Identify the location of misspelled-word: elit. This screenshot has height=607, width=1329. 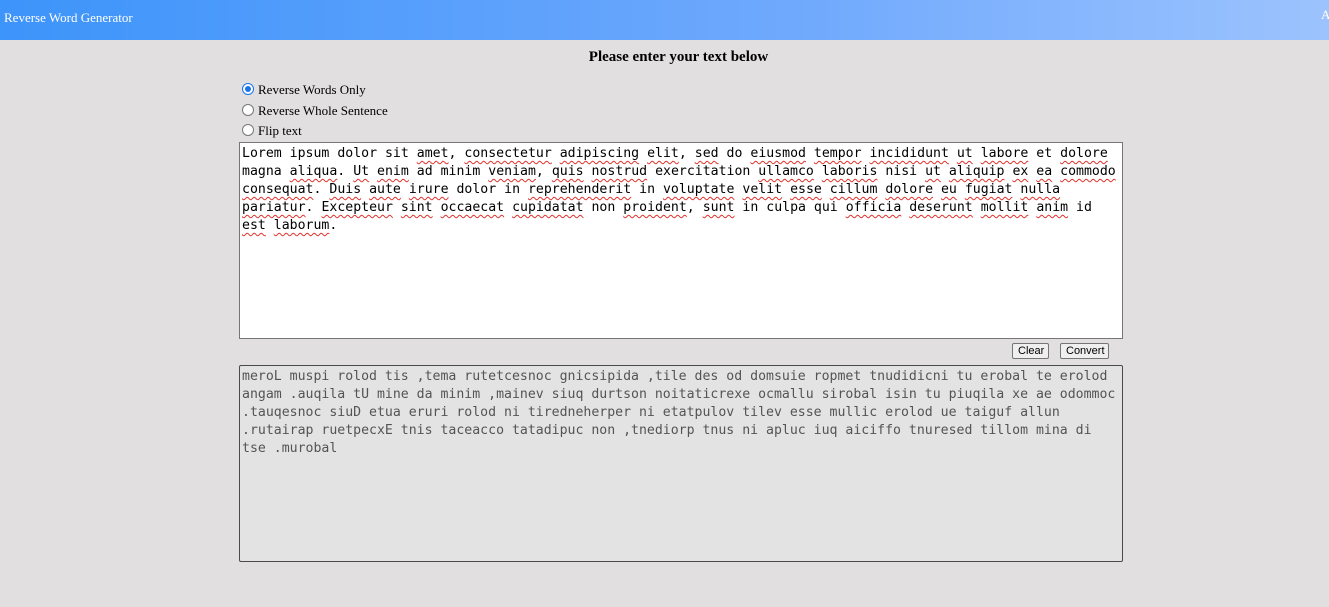
(663, 153).